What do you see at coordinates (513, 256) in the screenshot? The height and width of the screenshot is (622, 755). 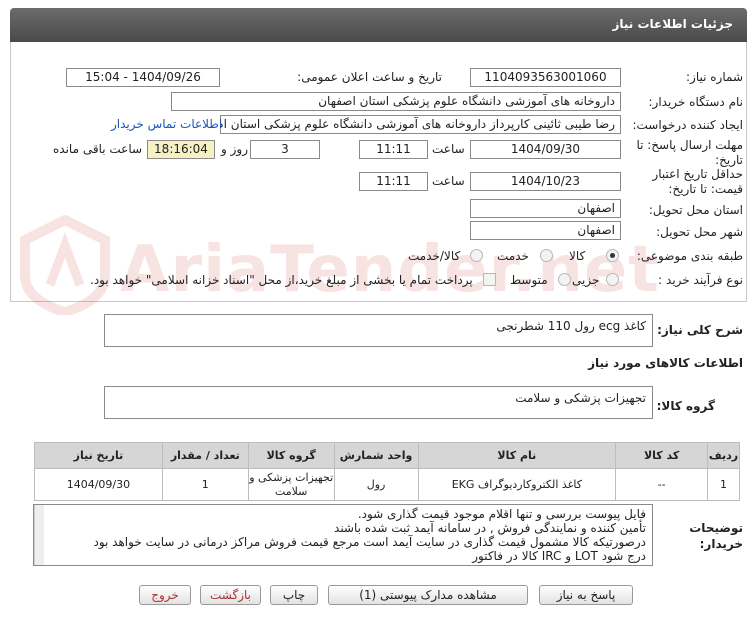 I see `category-service-label: خدمت` at bounding box center [513, 256].